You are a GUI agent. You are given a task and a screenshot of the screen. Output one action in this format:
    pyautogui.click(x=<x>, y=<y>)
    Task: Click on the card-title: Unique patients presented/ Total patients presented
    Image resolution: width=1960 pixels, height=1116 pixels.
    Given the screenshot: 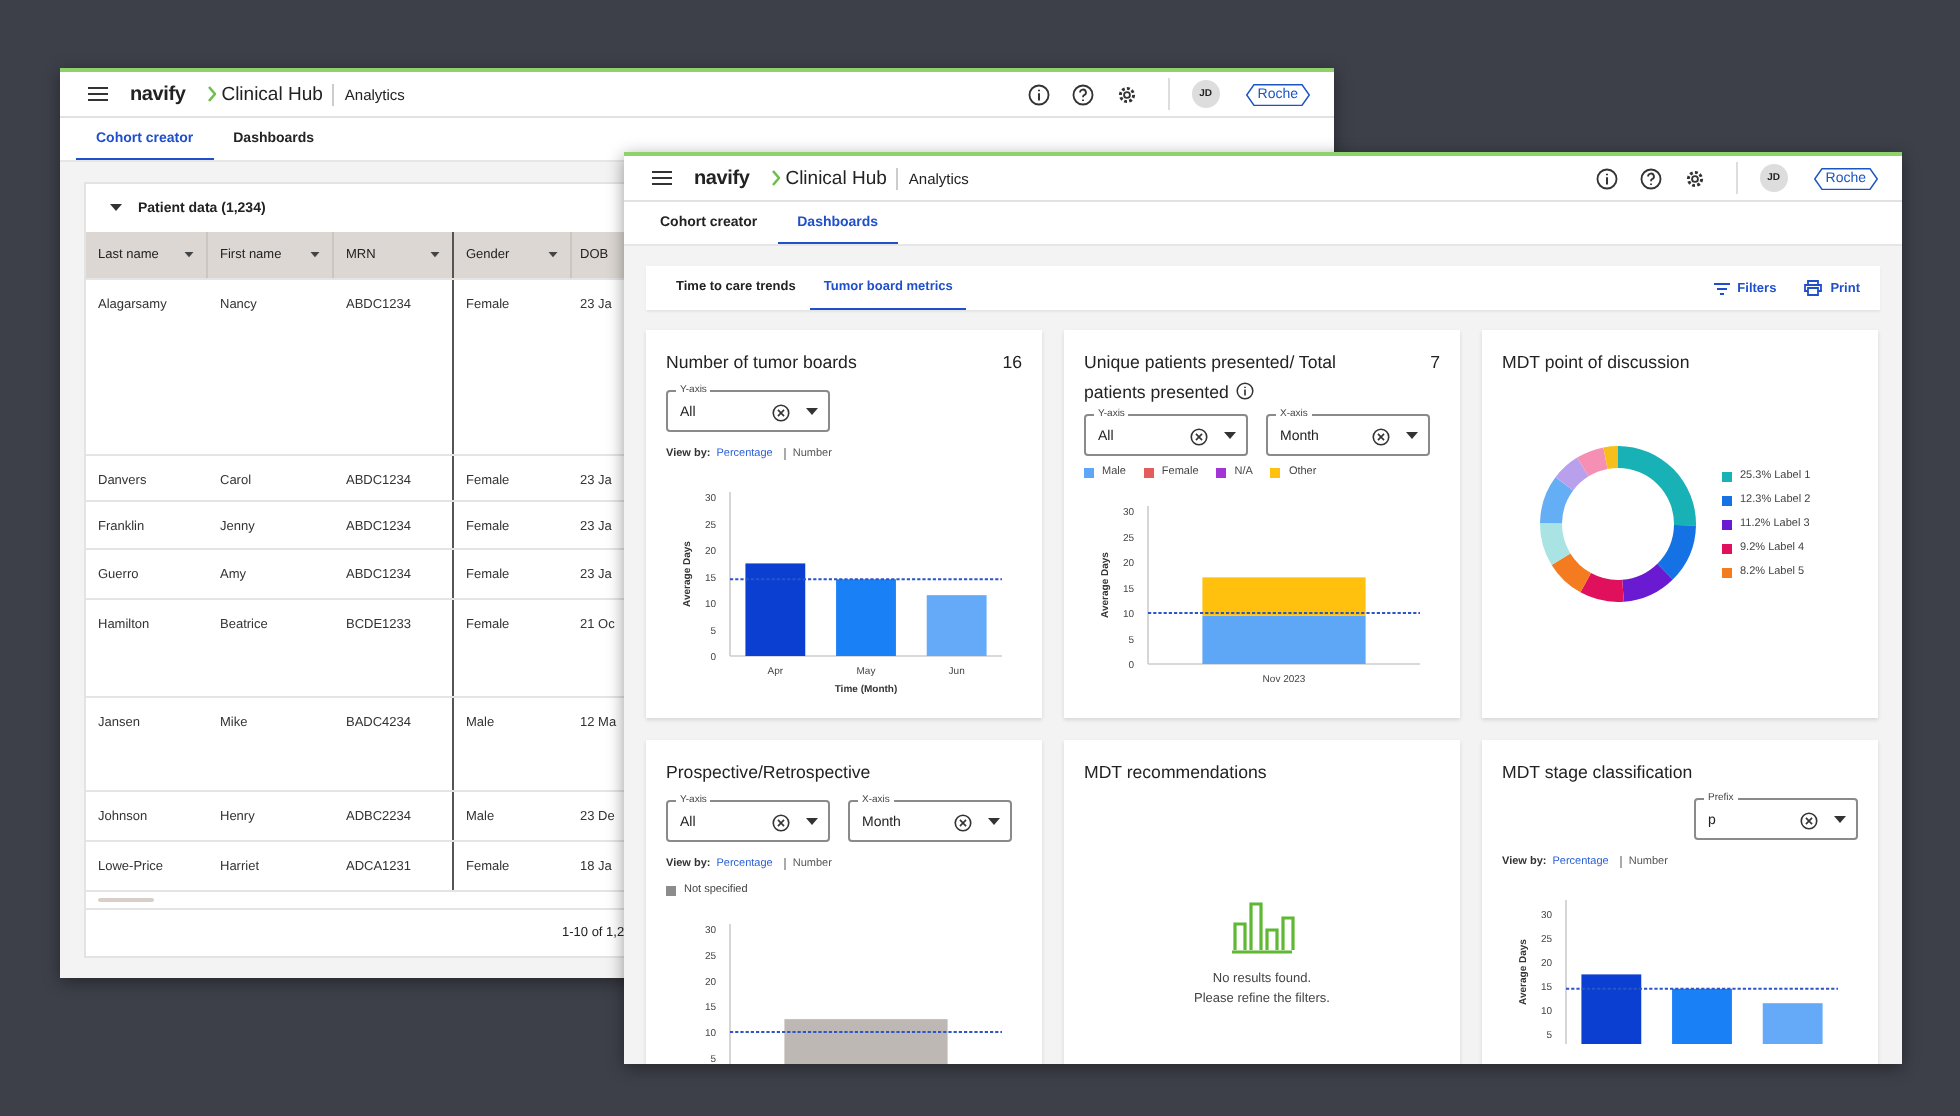 What is the action you would take?
    pyautogui.click(x=1211, y=378)
    